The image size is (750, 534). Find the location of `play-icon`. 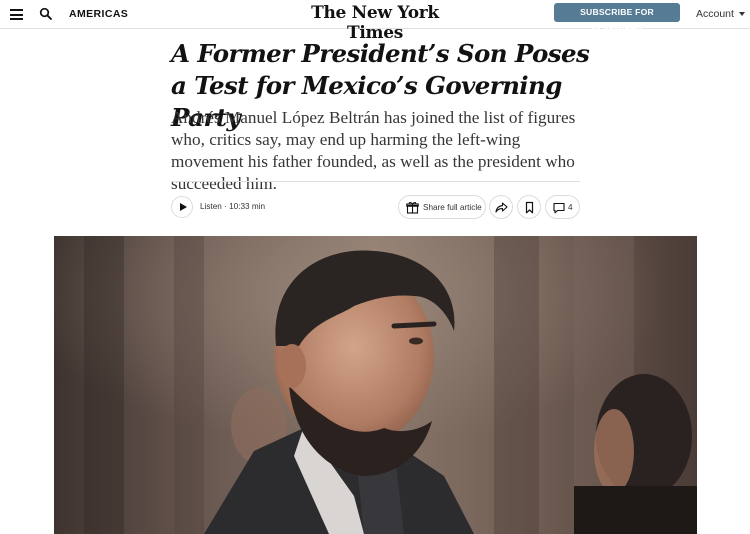

play-icon is located at coordinates (183, 207).